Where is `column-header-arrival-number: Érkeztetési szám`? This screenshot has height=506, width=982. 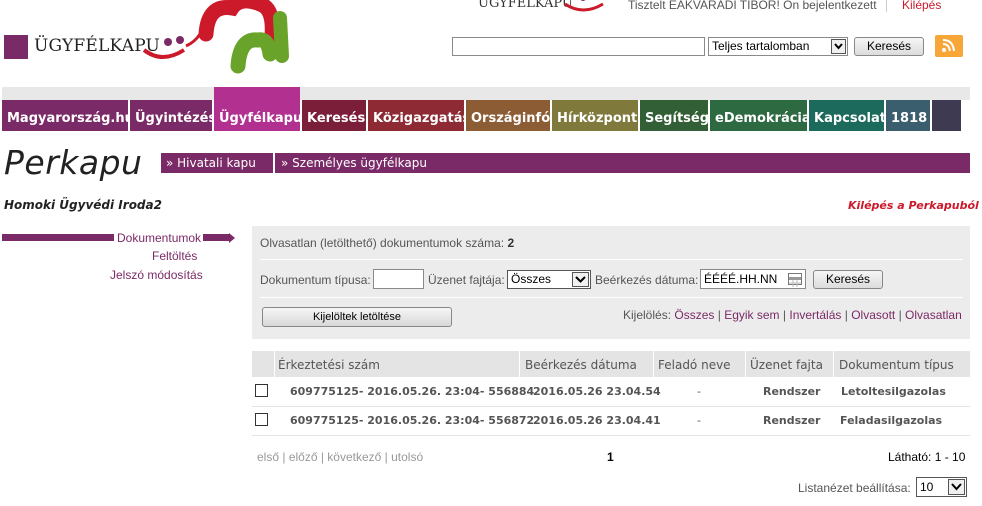 column-header-arrival-number: Érkeztetési szám is located at coordinates (329, 365).